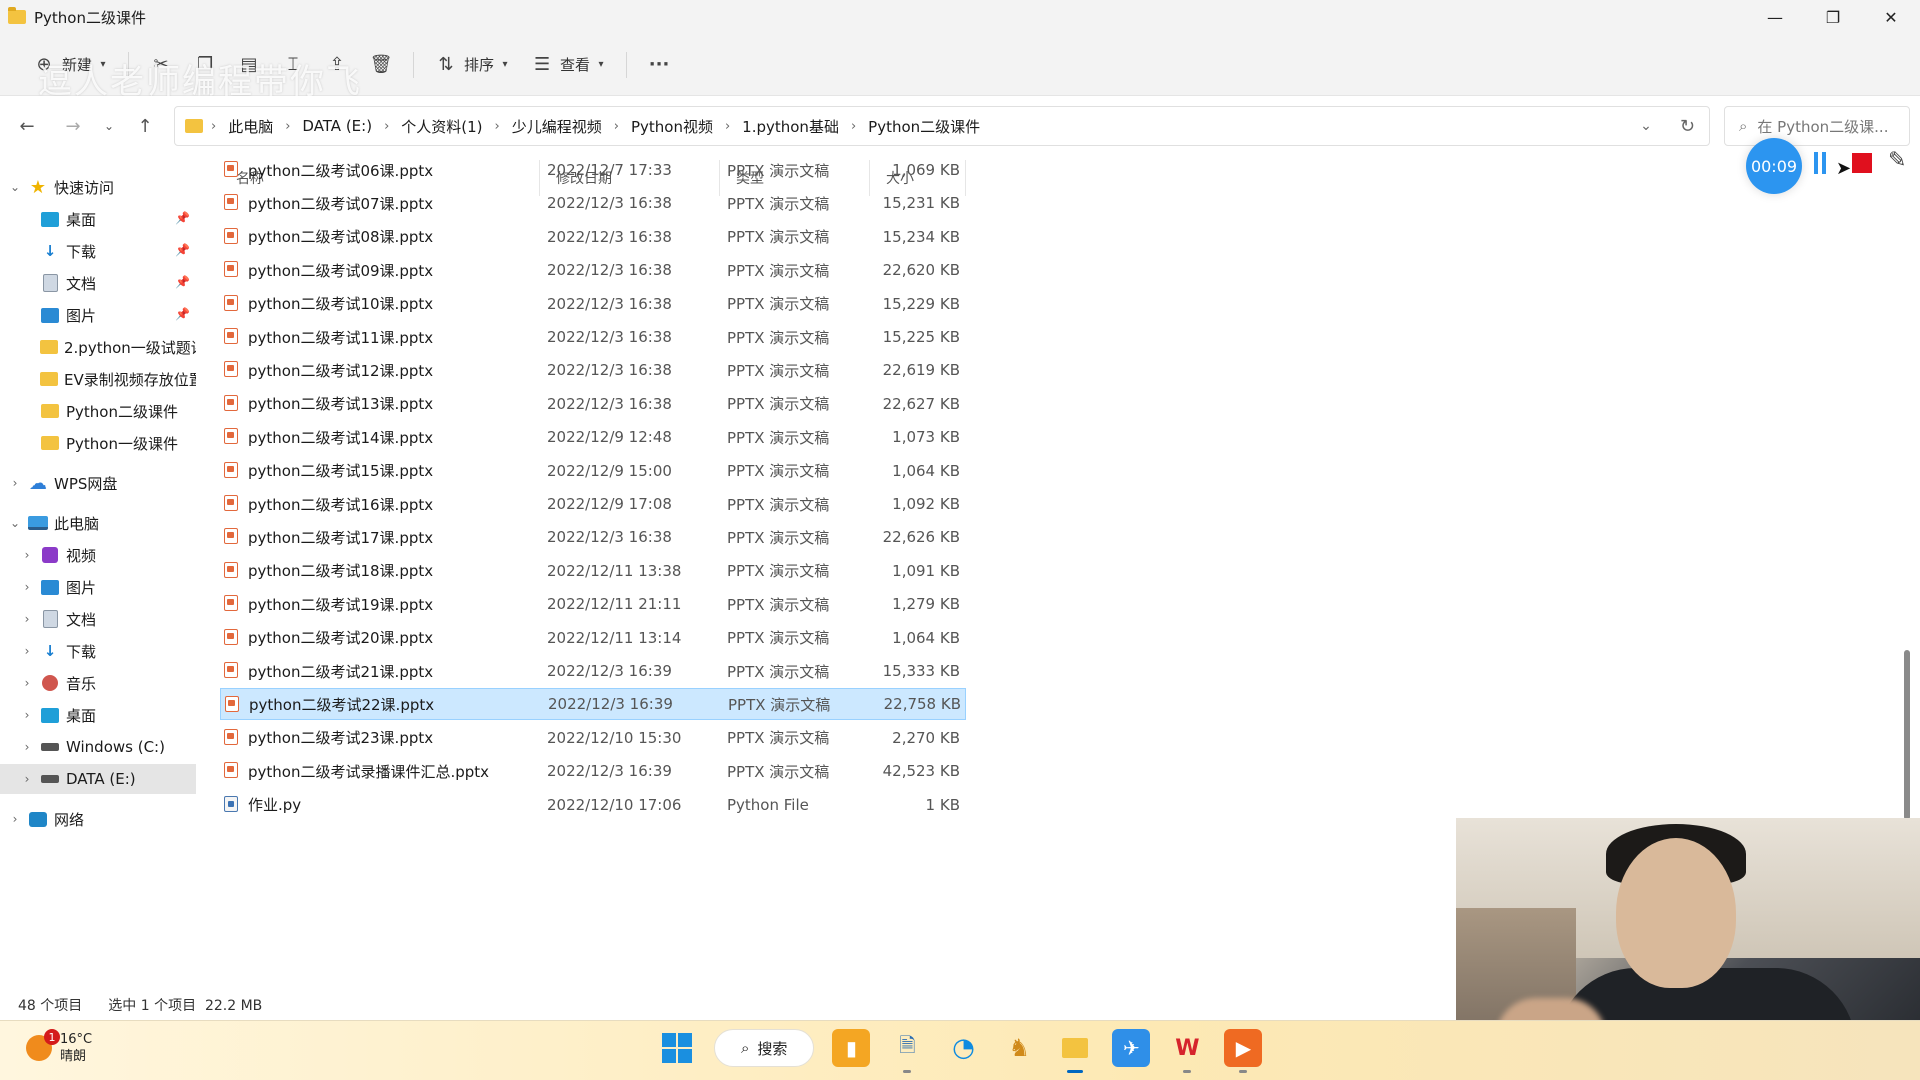  What do you see at coordinates (98, 411) in the screenshot?
I see `sidebar-item-python-level2: Python二级课件` at bounding box center [98, 411].